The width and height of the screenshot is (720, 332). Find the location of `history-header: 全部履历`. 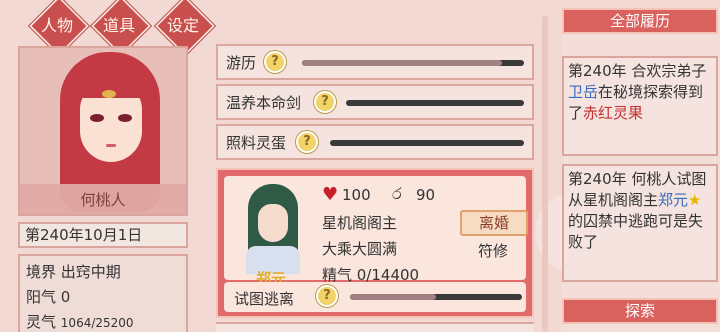

history-header: 全部履历 is located at coordinates (640, 21).